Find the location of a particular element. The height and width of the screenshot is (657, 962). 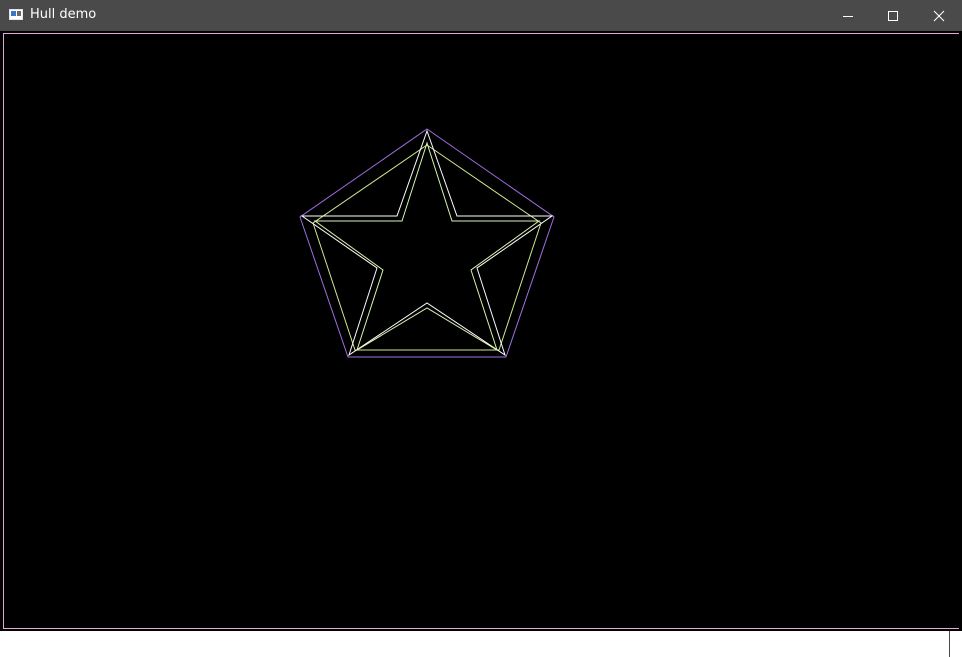

window-bottom-area is located at coordinates (481, 644).